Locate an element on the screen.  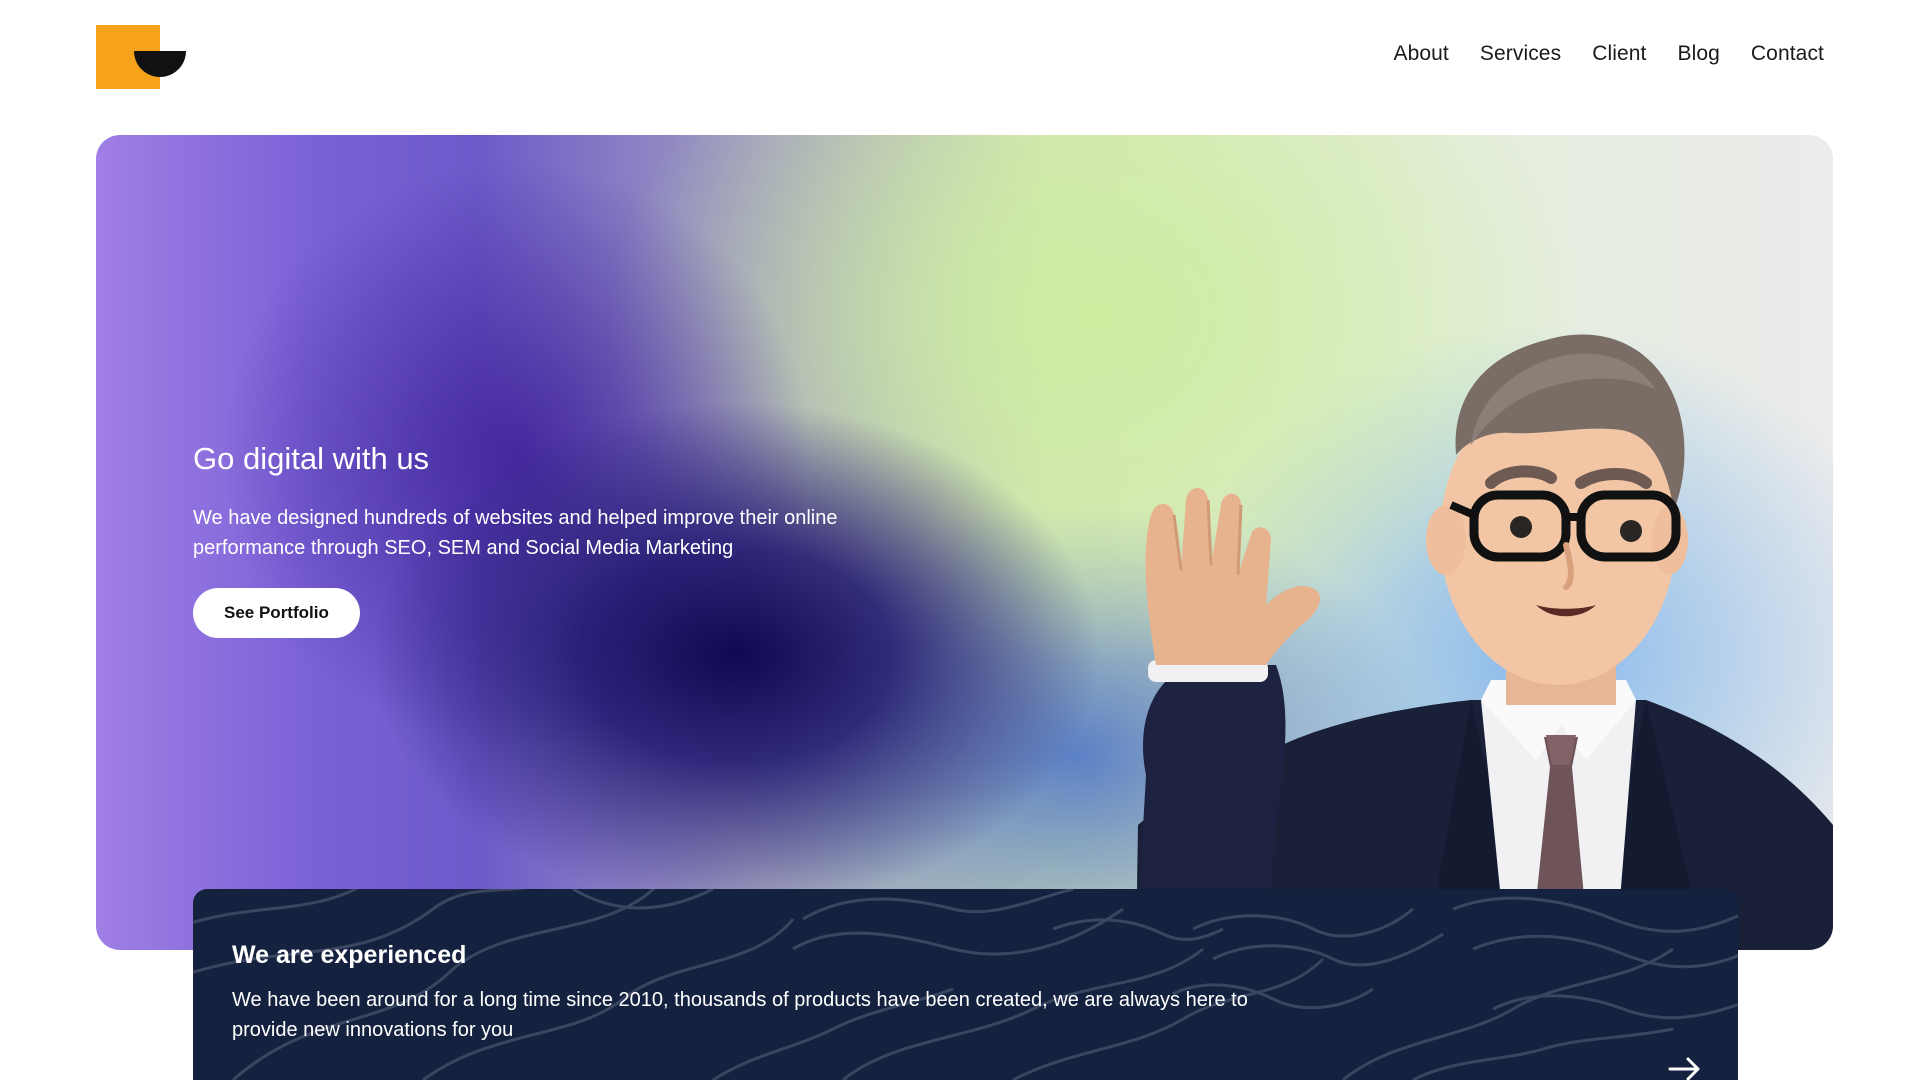
nav-services: Services is located at coordinates (1520, 54).